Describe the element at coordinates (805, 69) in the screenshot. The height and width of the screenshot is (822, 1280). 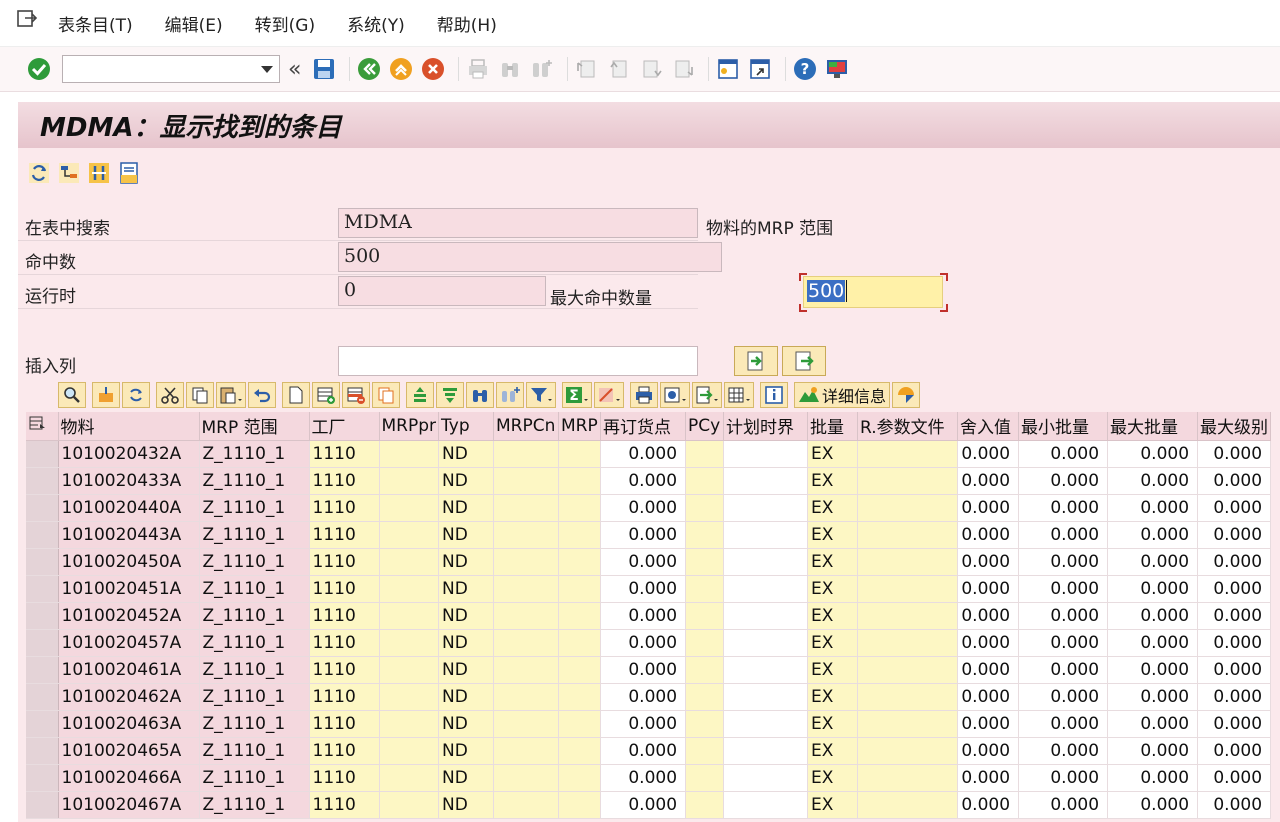
I see `help-button: ?` at that location.